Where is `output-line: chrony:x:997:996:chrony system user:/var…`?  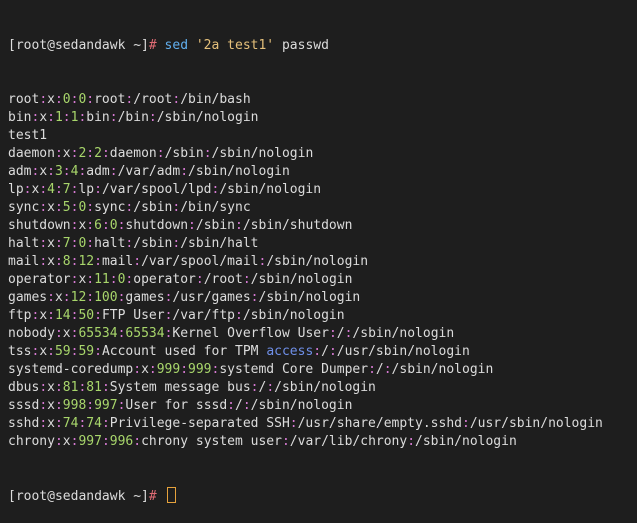
output-line: chrony:x:997:996:chrony system user:/var… is located at coordinates (262, 441).